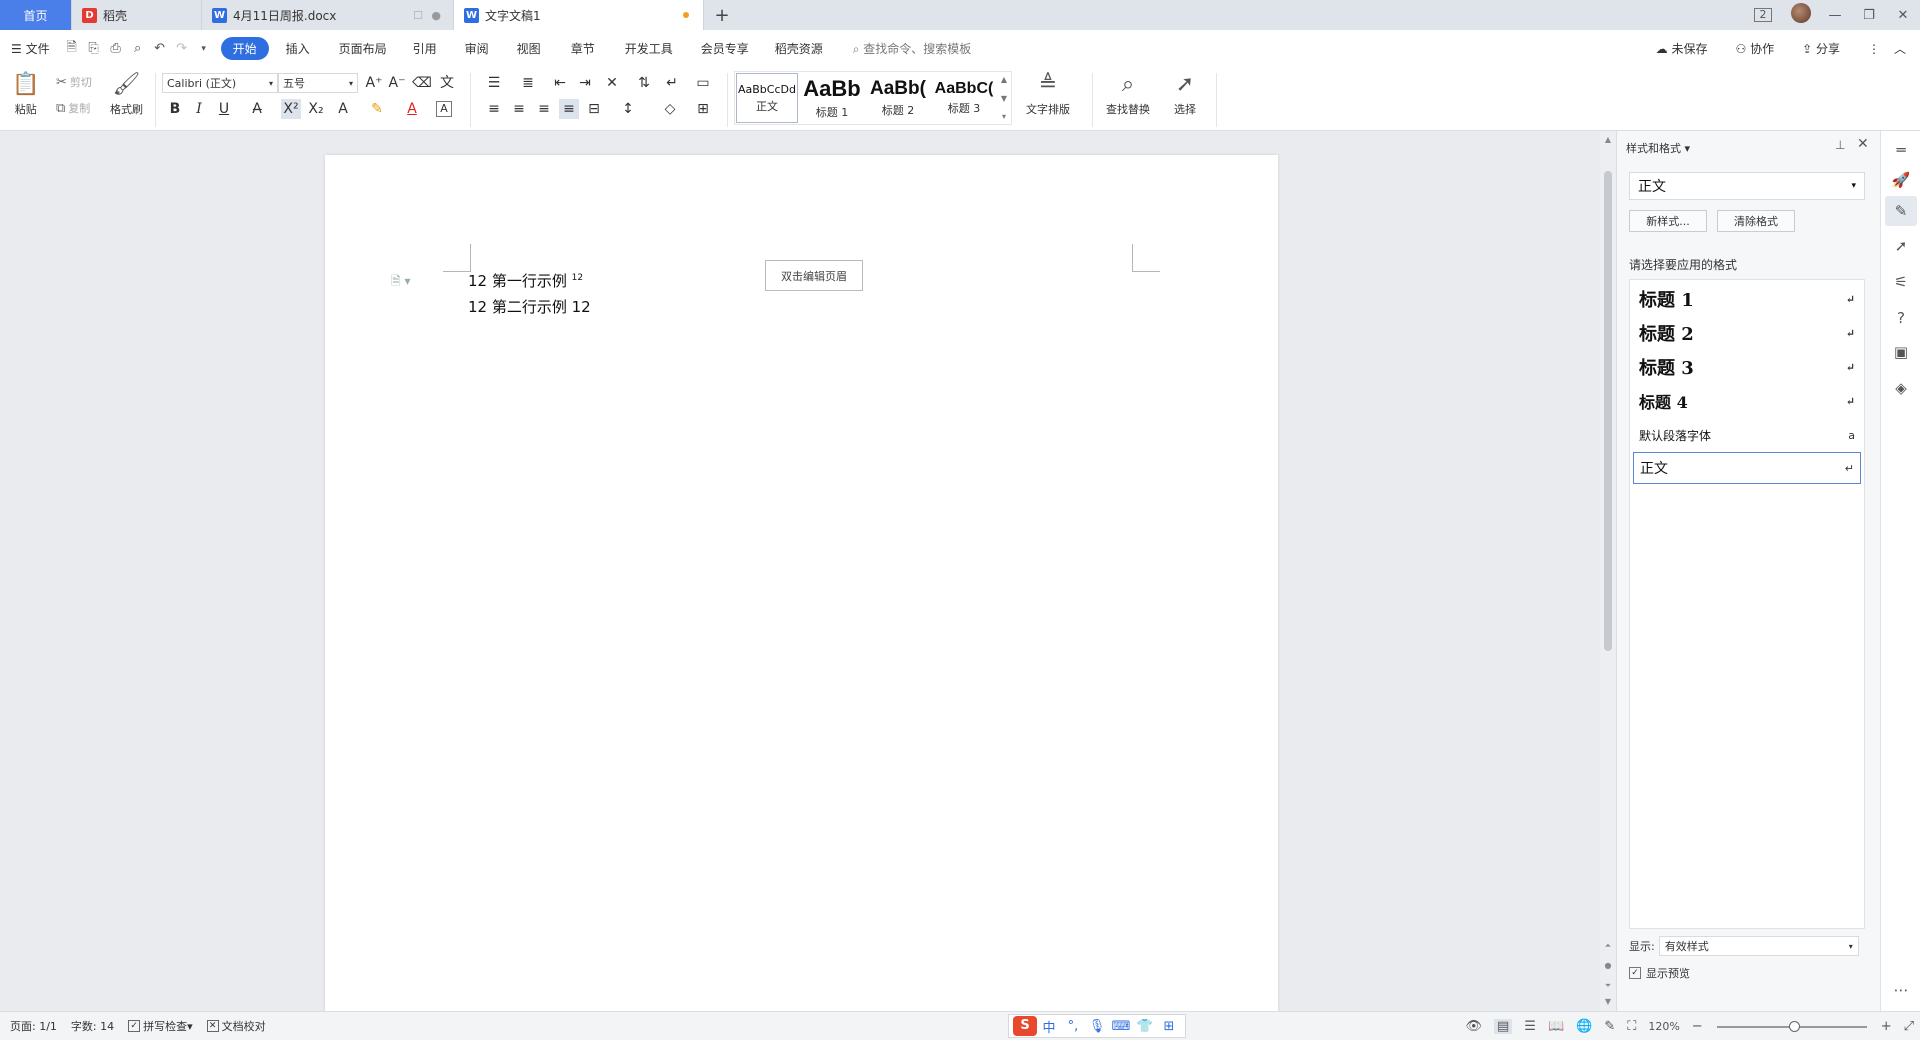  Describe the element at coordinates (1659, 973) in the screenshot. I see `preview-toggle: ✓ 显示预览` at that location.